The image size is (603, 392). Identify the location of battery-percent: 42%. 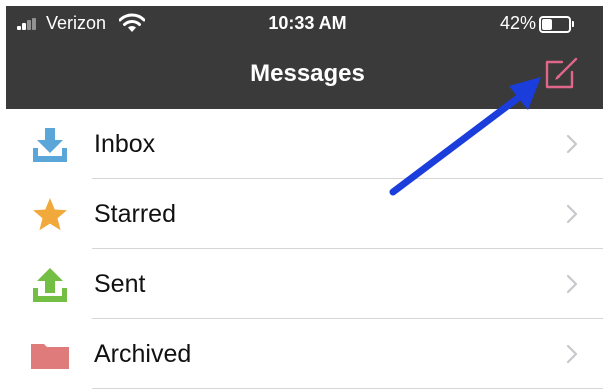
(517, 23).